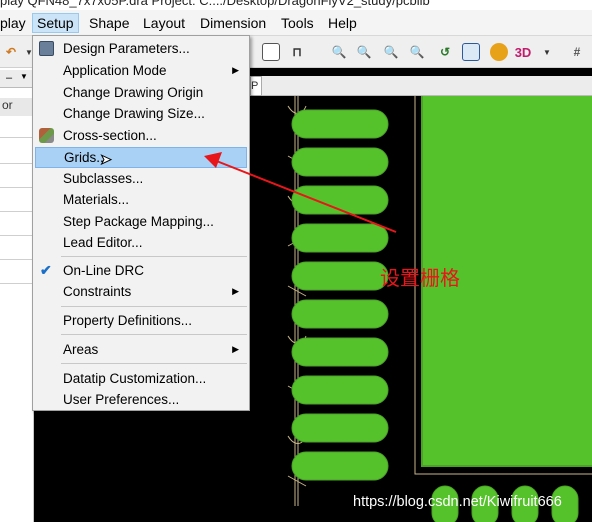 The width and height of the screenshot is (592, 522). What do you see at coordinates (457, 502) in the screenshot?
I see `watermark: https://blog.csdn.net/Kiwifruit666` at bounding box center [457, 502].